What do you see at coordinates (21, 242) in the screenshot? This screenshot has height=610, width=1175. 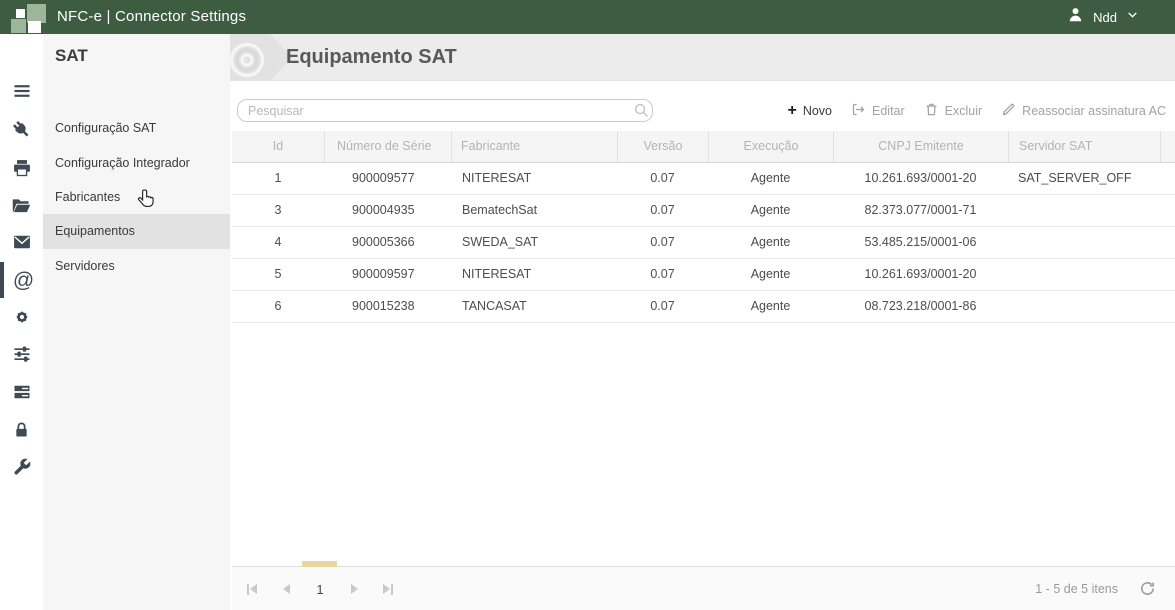 I see `mail-icon` at bounding box center [21, 242].